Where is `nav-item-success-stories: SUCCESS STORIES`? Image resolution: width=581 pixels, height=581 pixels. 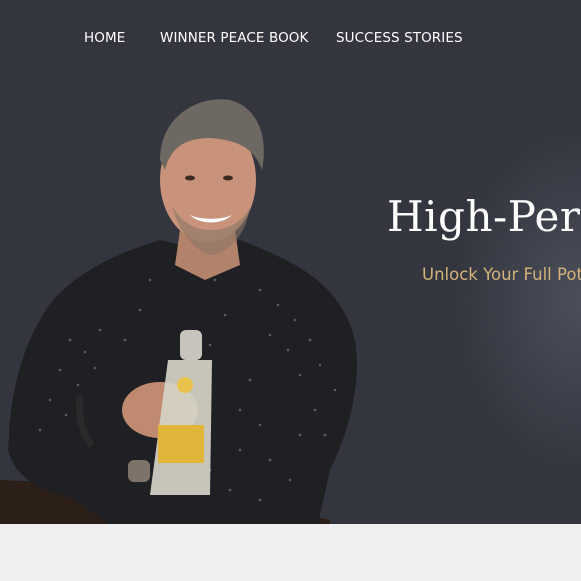
nav-item-success-stories: SUCCESS STORIES is located at coordinates (399, 38).